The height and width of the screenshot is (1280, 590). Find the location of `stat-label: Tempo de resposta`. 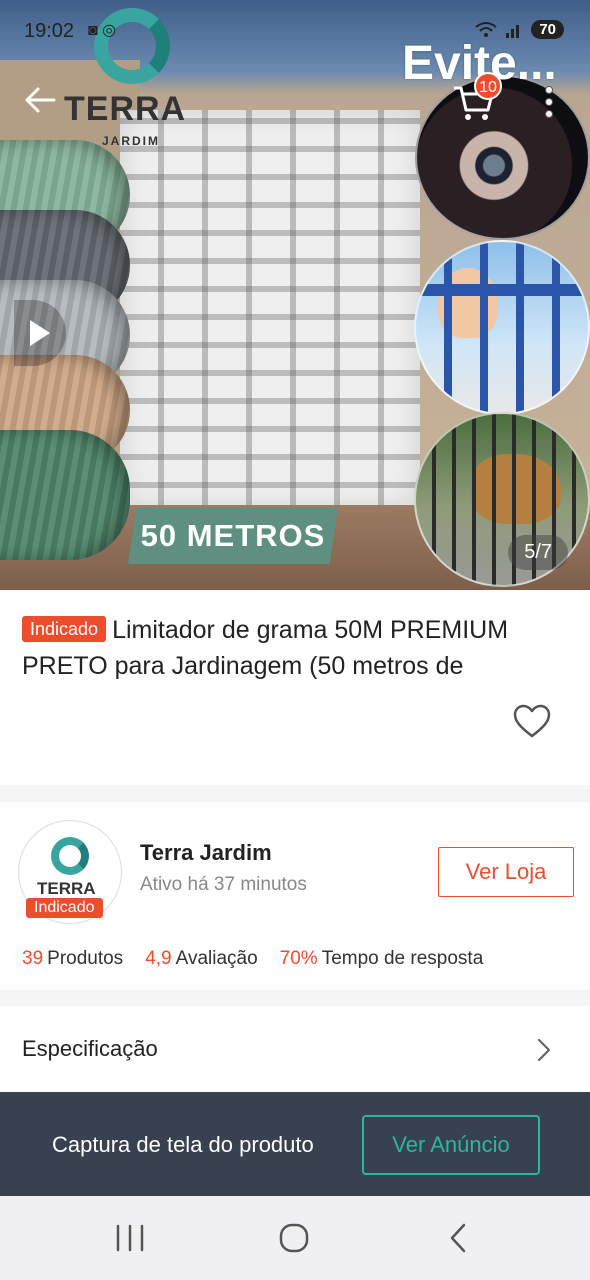

stat-label: Tempo de resposta is located at coordinates (402, 958).